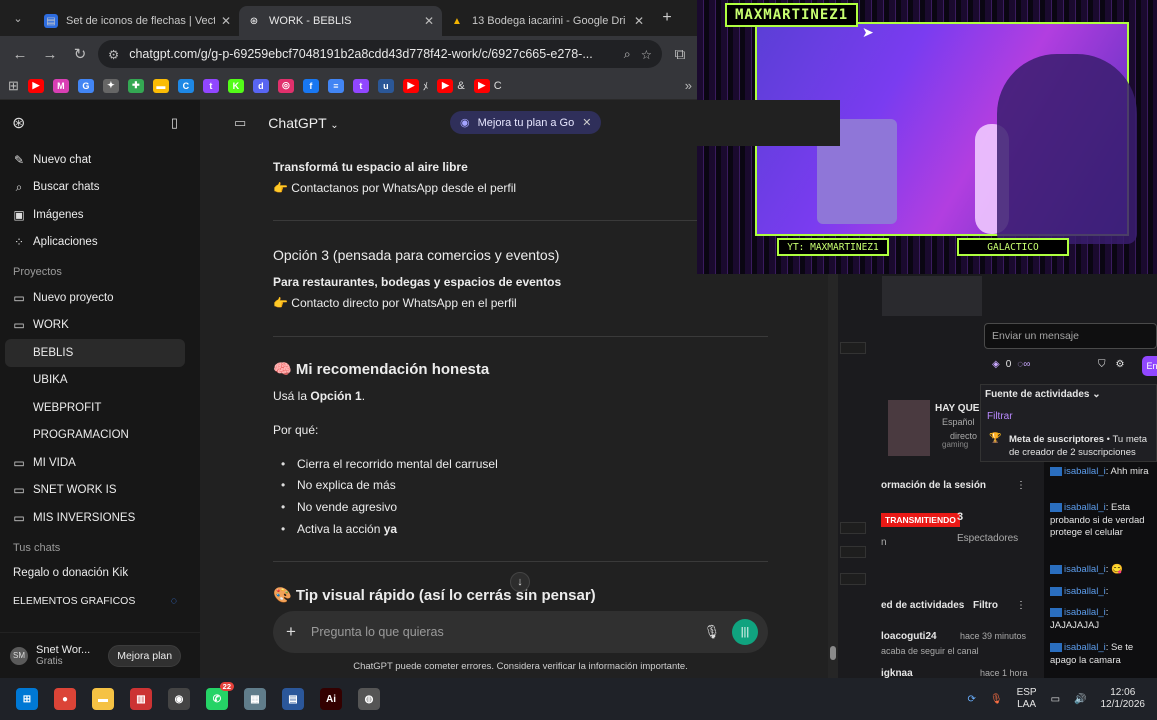  I want to click on model-selector: ChatGPT ⌄, so click(303, 123).